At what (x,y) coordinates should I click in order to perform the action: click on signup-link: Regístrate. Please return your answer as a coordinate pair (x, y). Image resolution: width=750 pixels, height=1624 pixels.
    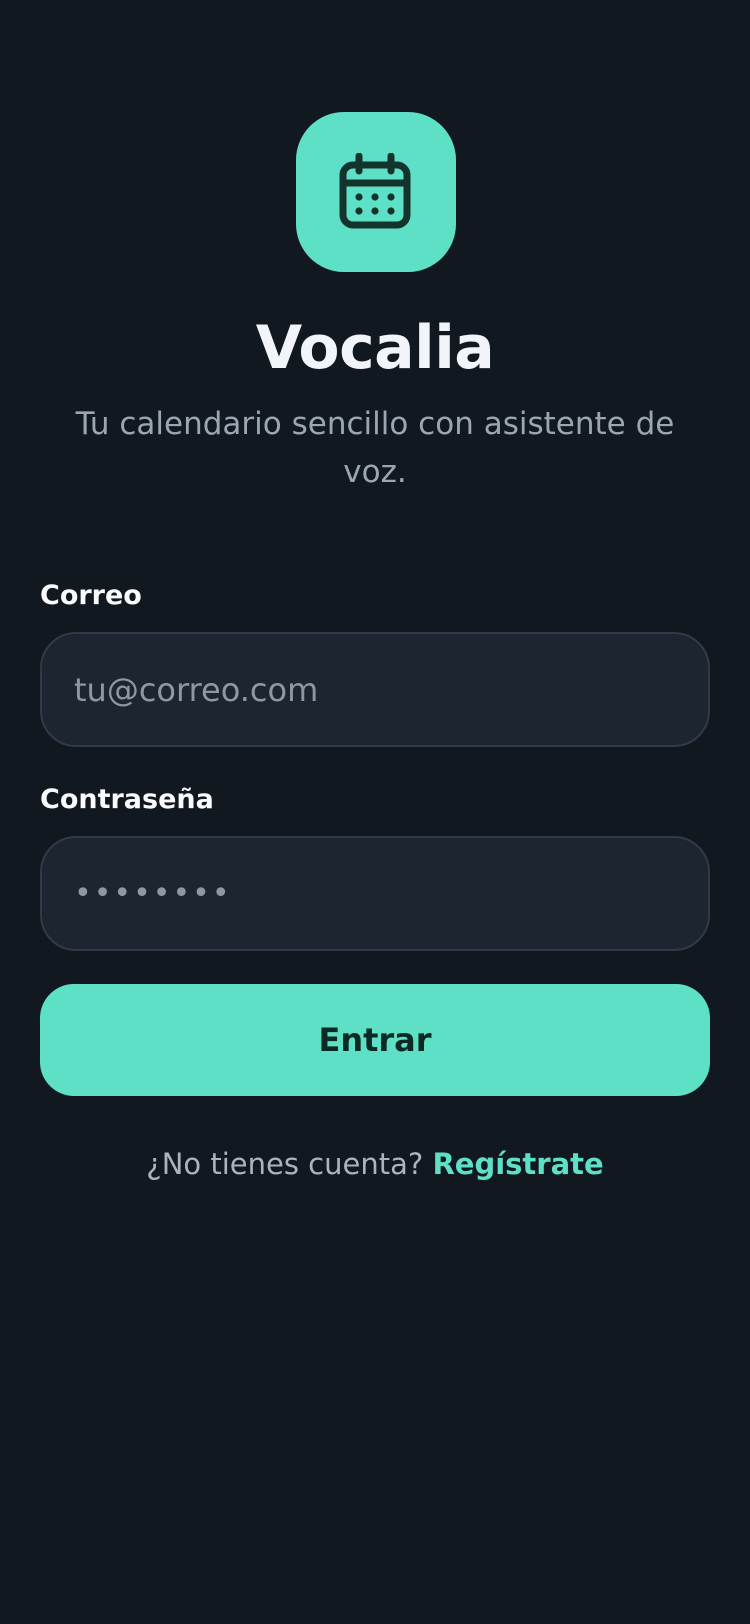
    Looking at the image, I should click on (517, 1164).